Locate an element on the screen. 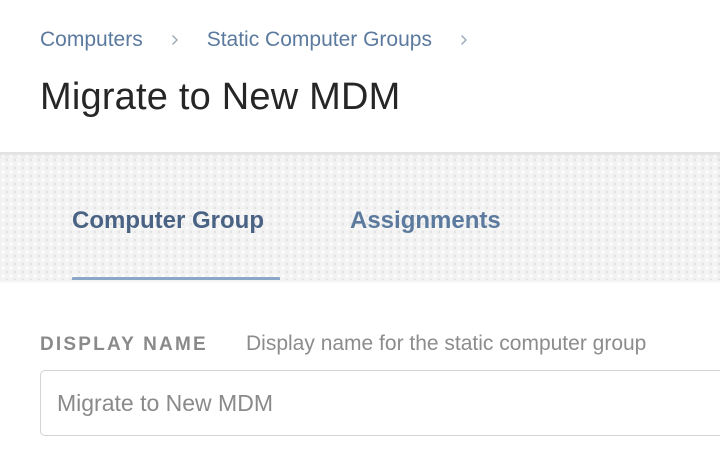 This screenshot has height=467, width=720. display-name-input is located at coordinates (380, 403).